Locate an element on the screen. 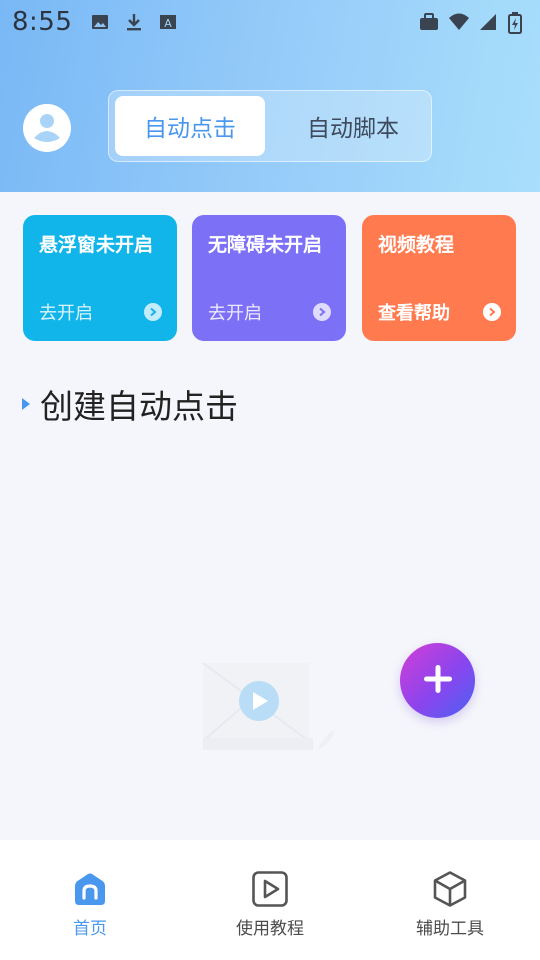 The height and width of the screenshot is (960, 540). mode-switch: 自动点击 自动脚本 is located at coordinates (270, 126).